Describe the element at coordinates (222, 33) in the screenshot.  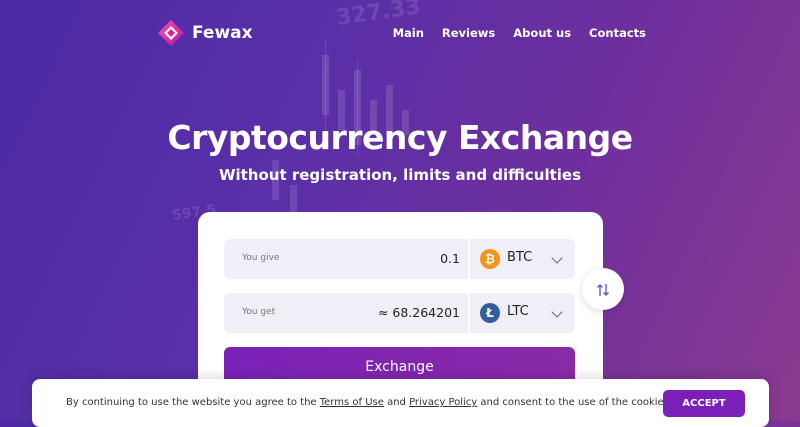
I see `brand-name: Fewax` at that location.